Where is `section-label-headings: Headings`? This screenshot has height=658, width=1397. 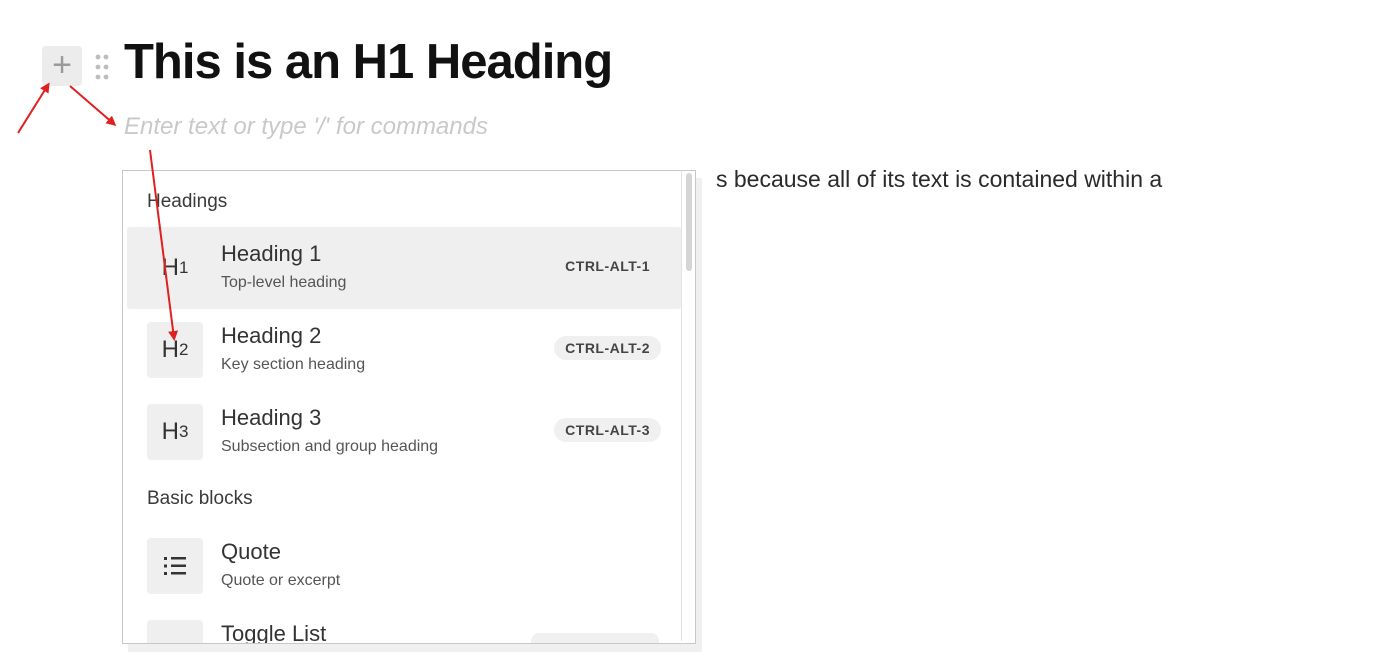
section-label-headings: Headings is located at coordinates (187, 201).